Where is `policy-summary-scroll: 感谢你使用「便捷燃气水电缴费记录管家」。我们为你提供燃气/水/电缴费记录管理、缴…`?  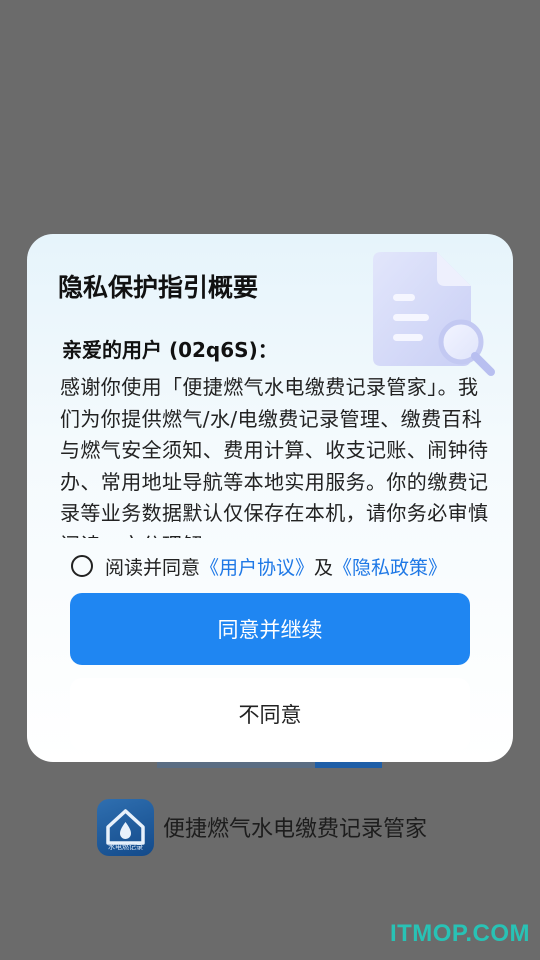
policy-summary-scroll: 感谢你使用「便捷燃气水电缴费记录管家」。我们为你提供燃气/水/电缴费记录管理、缴… is located at coordinates (275, 455).